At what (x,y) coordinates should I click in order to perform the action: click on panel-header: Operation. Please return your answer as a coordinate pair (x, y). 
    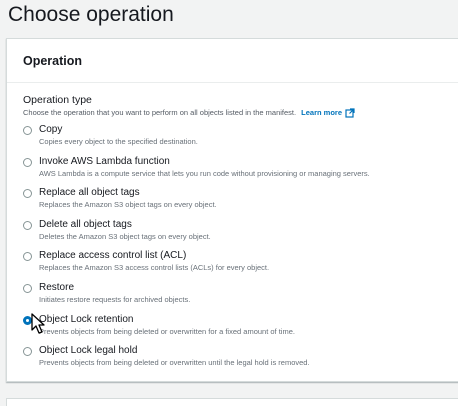
    Looking at the image, I should click on (232, 61).